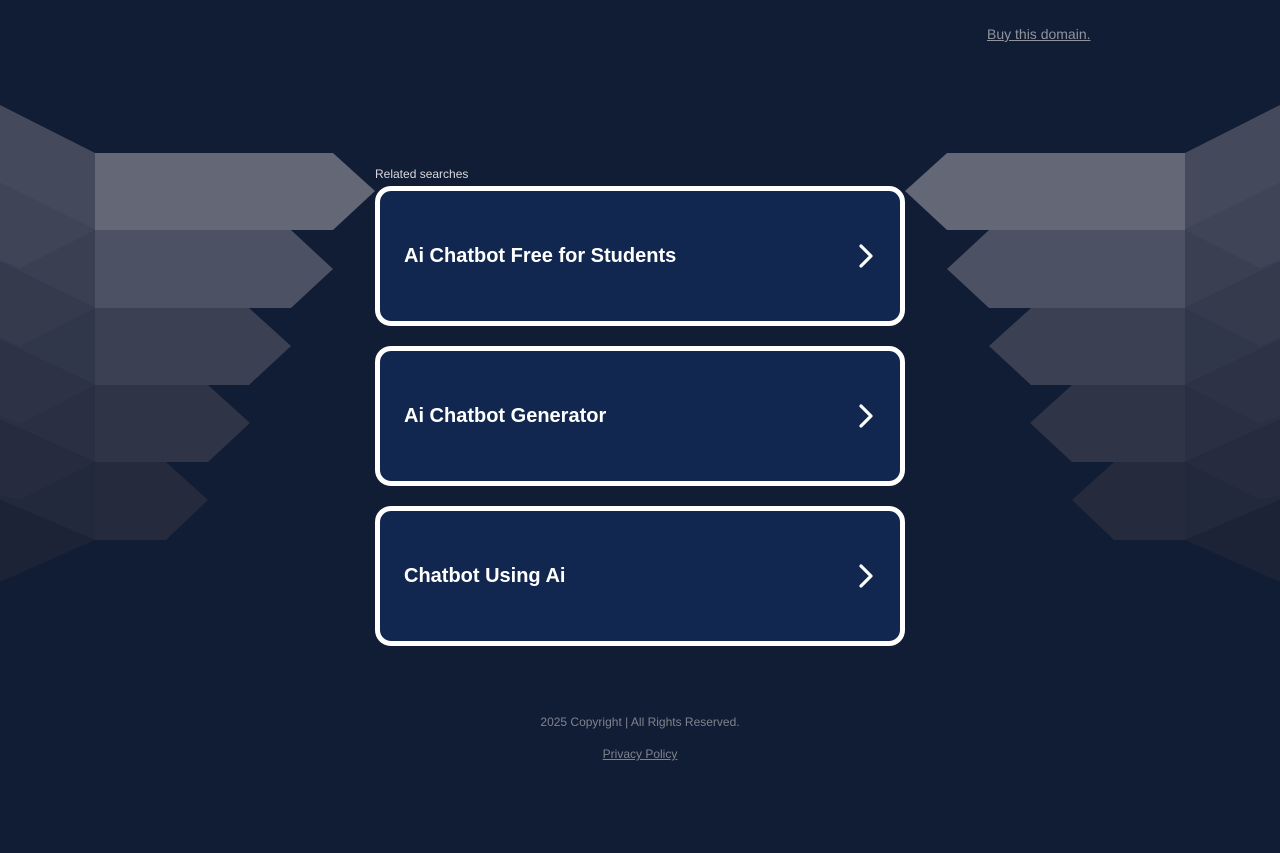 The width and height of the screenshot is (1280, 853). I want to click on related-searches-label: Related searches, so click(422, 174).